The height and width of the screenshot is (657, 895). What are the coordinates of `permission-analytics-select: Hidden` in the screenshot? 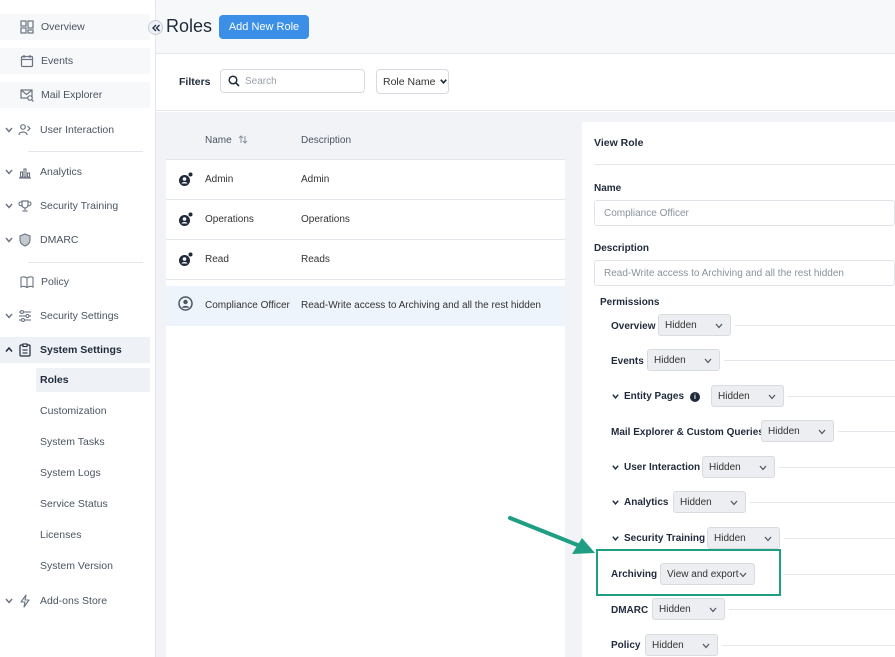 It's located at (709, 502).